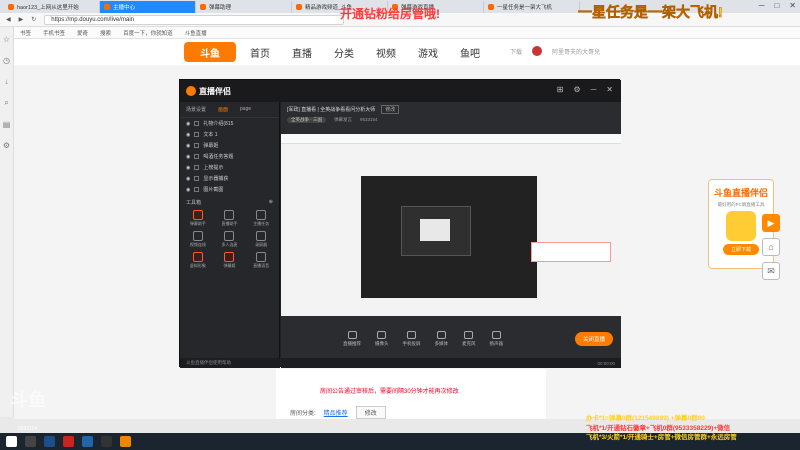  I want to click on control-media: 多媒体, so click(441, 339).